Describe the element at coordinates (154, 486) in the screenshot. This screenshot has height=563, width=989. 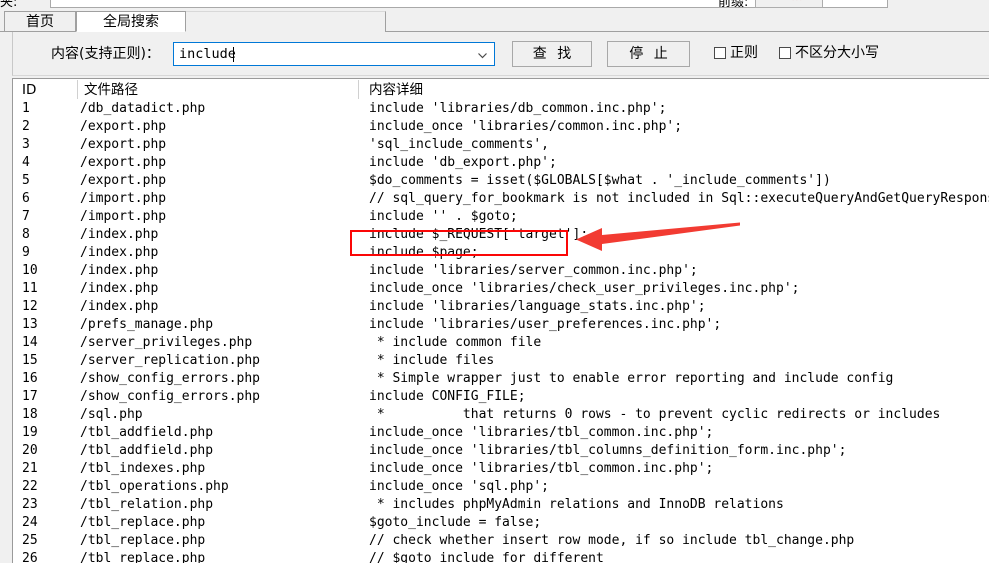
I see `cell-file-path: /tbl_operations.php` at that location.